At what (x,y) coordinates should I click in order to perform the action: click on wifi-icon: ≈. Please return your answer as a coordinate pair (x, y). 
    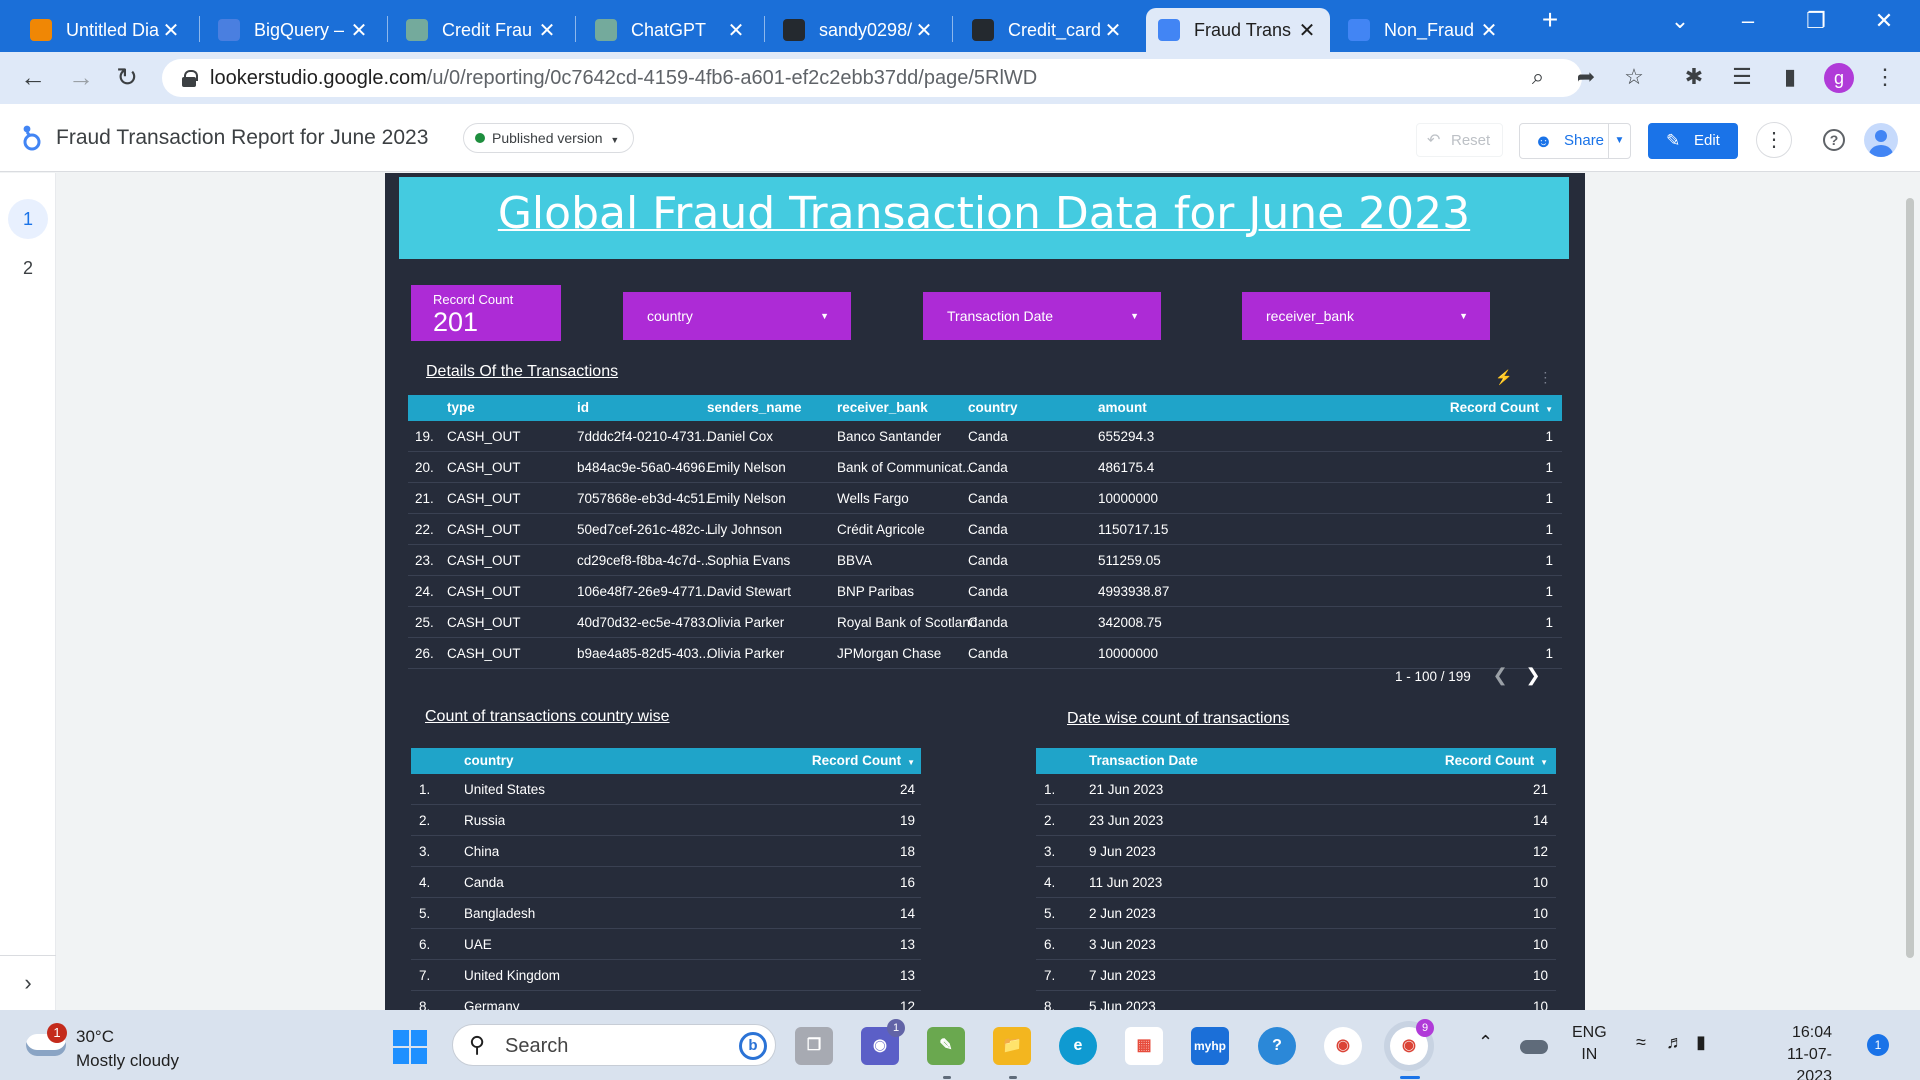
    Looking at the image, I should click on (1641, 1042).